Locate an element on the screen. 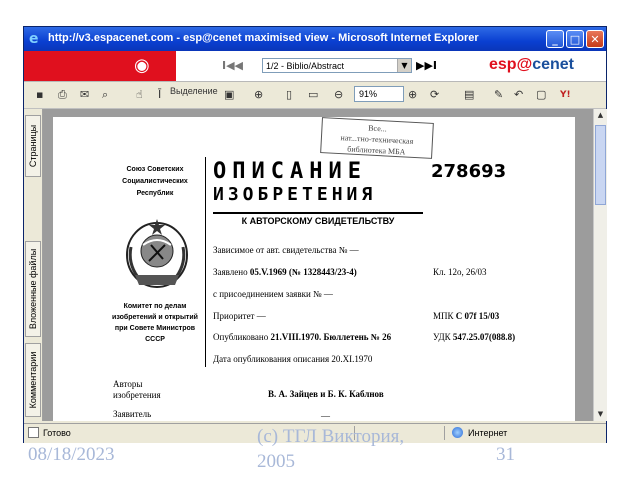 The width and height of the screenshot is (640, 480). ipc-field: МПК C 07f 15/03 is located at coordinates (466, 316).